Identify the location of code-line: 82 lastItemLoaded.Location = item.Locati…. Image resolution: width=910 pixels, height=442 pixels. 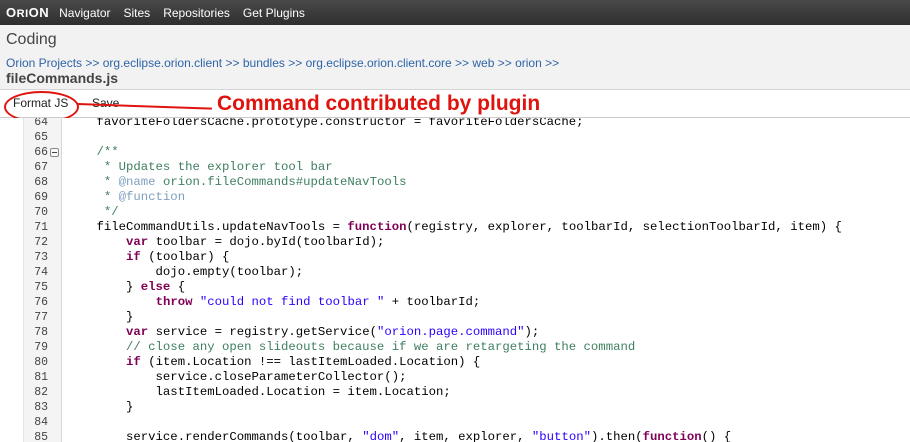
(455, 392).